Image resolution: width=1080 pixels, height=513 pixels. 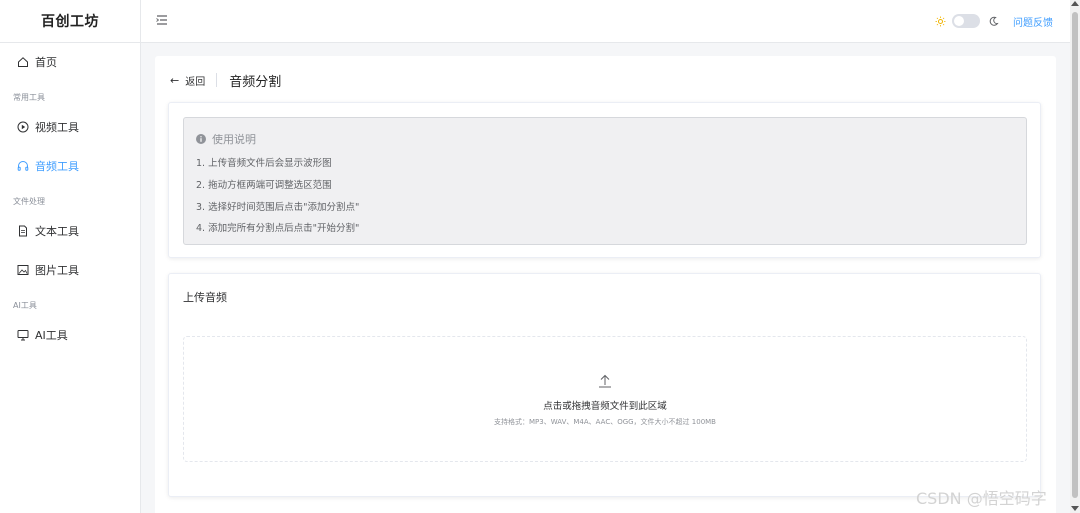 What do you see at coordinates (70, 62) in the screenshot?
I see `sidebar-item-home: 首页` at bounding box center [70, 62].